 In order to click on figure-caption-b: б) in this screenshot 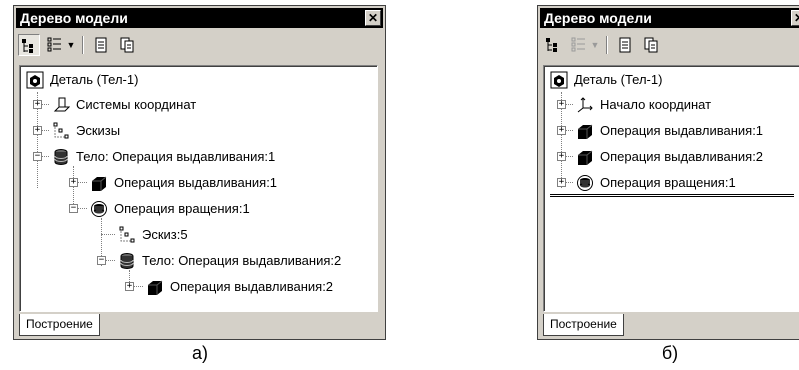, I will do `click(670, 353)`.